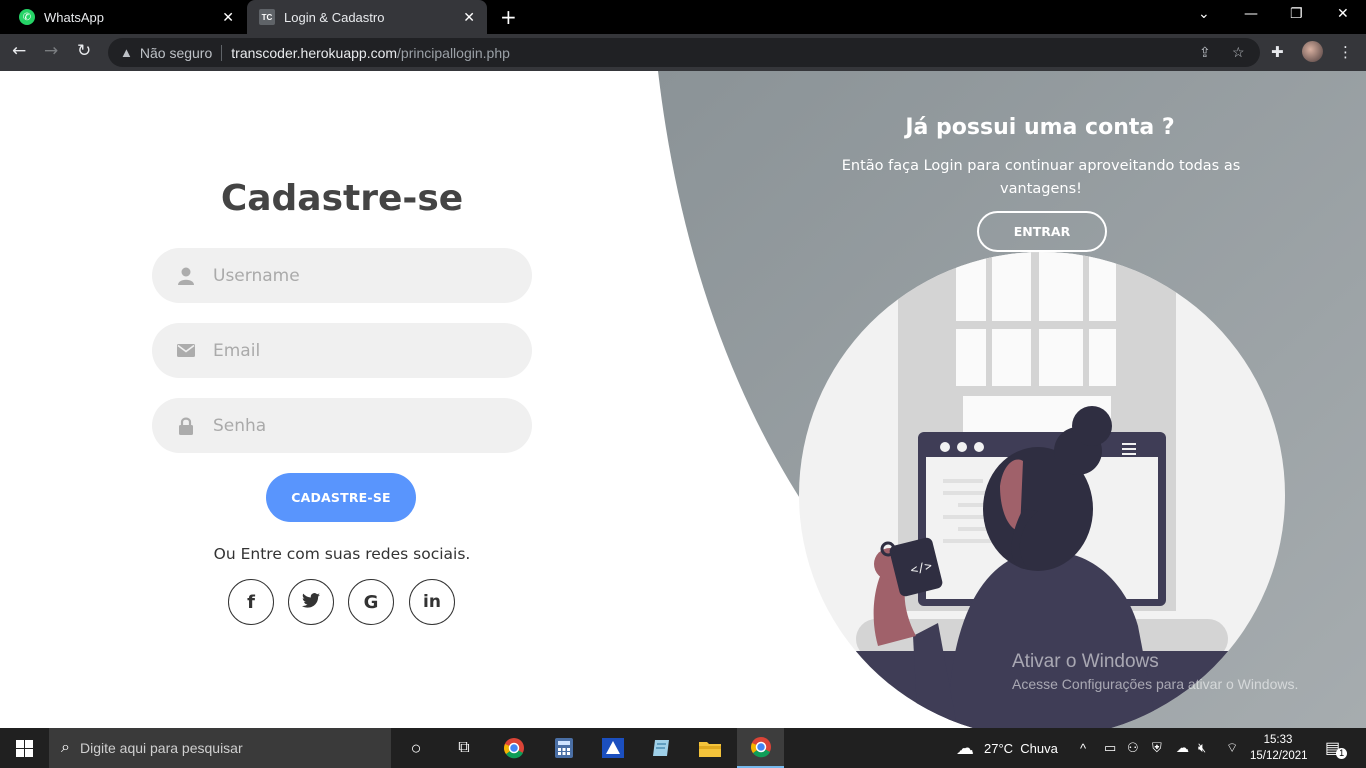 The width and height of the screenshot is (1366, 768). I want to click on bookmark-star-icon: ☆, so click(1238, 52).